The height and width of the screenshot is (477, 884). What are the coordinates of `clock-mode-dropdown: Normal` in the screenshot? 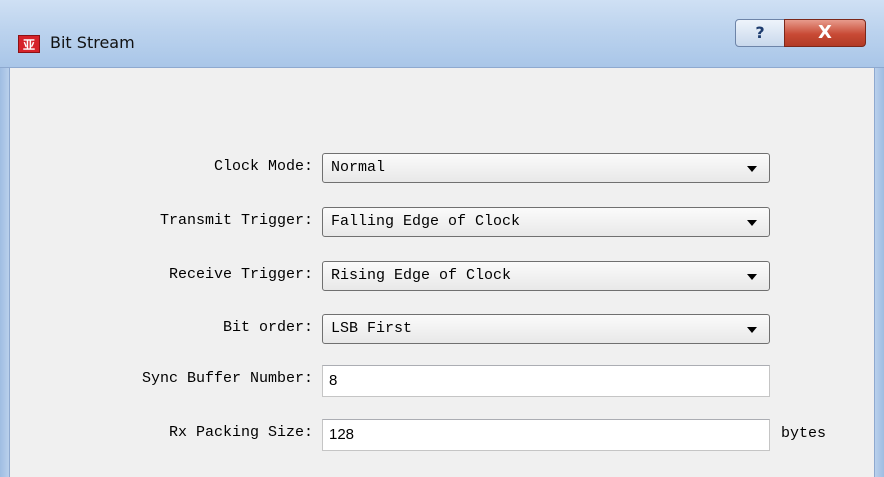 It's located at (546, 168).